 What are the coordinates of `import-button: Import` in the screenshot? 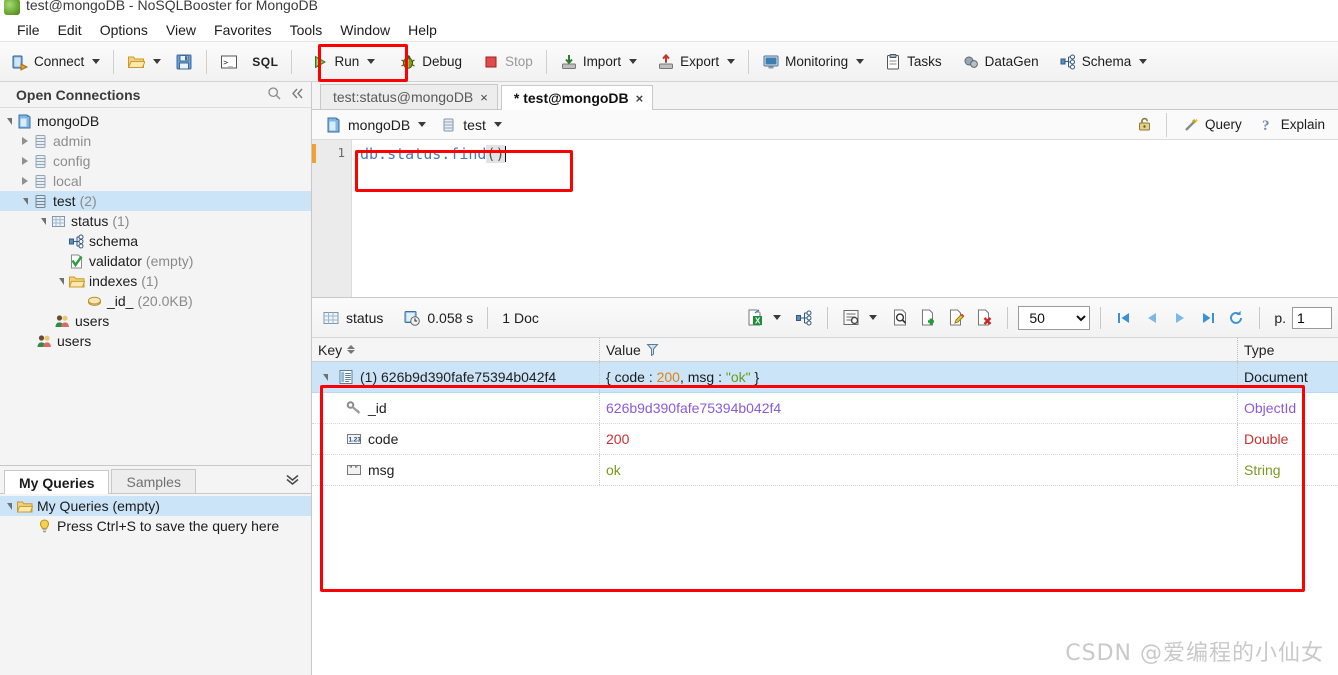 It's located at (598, 62).